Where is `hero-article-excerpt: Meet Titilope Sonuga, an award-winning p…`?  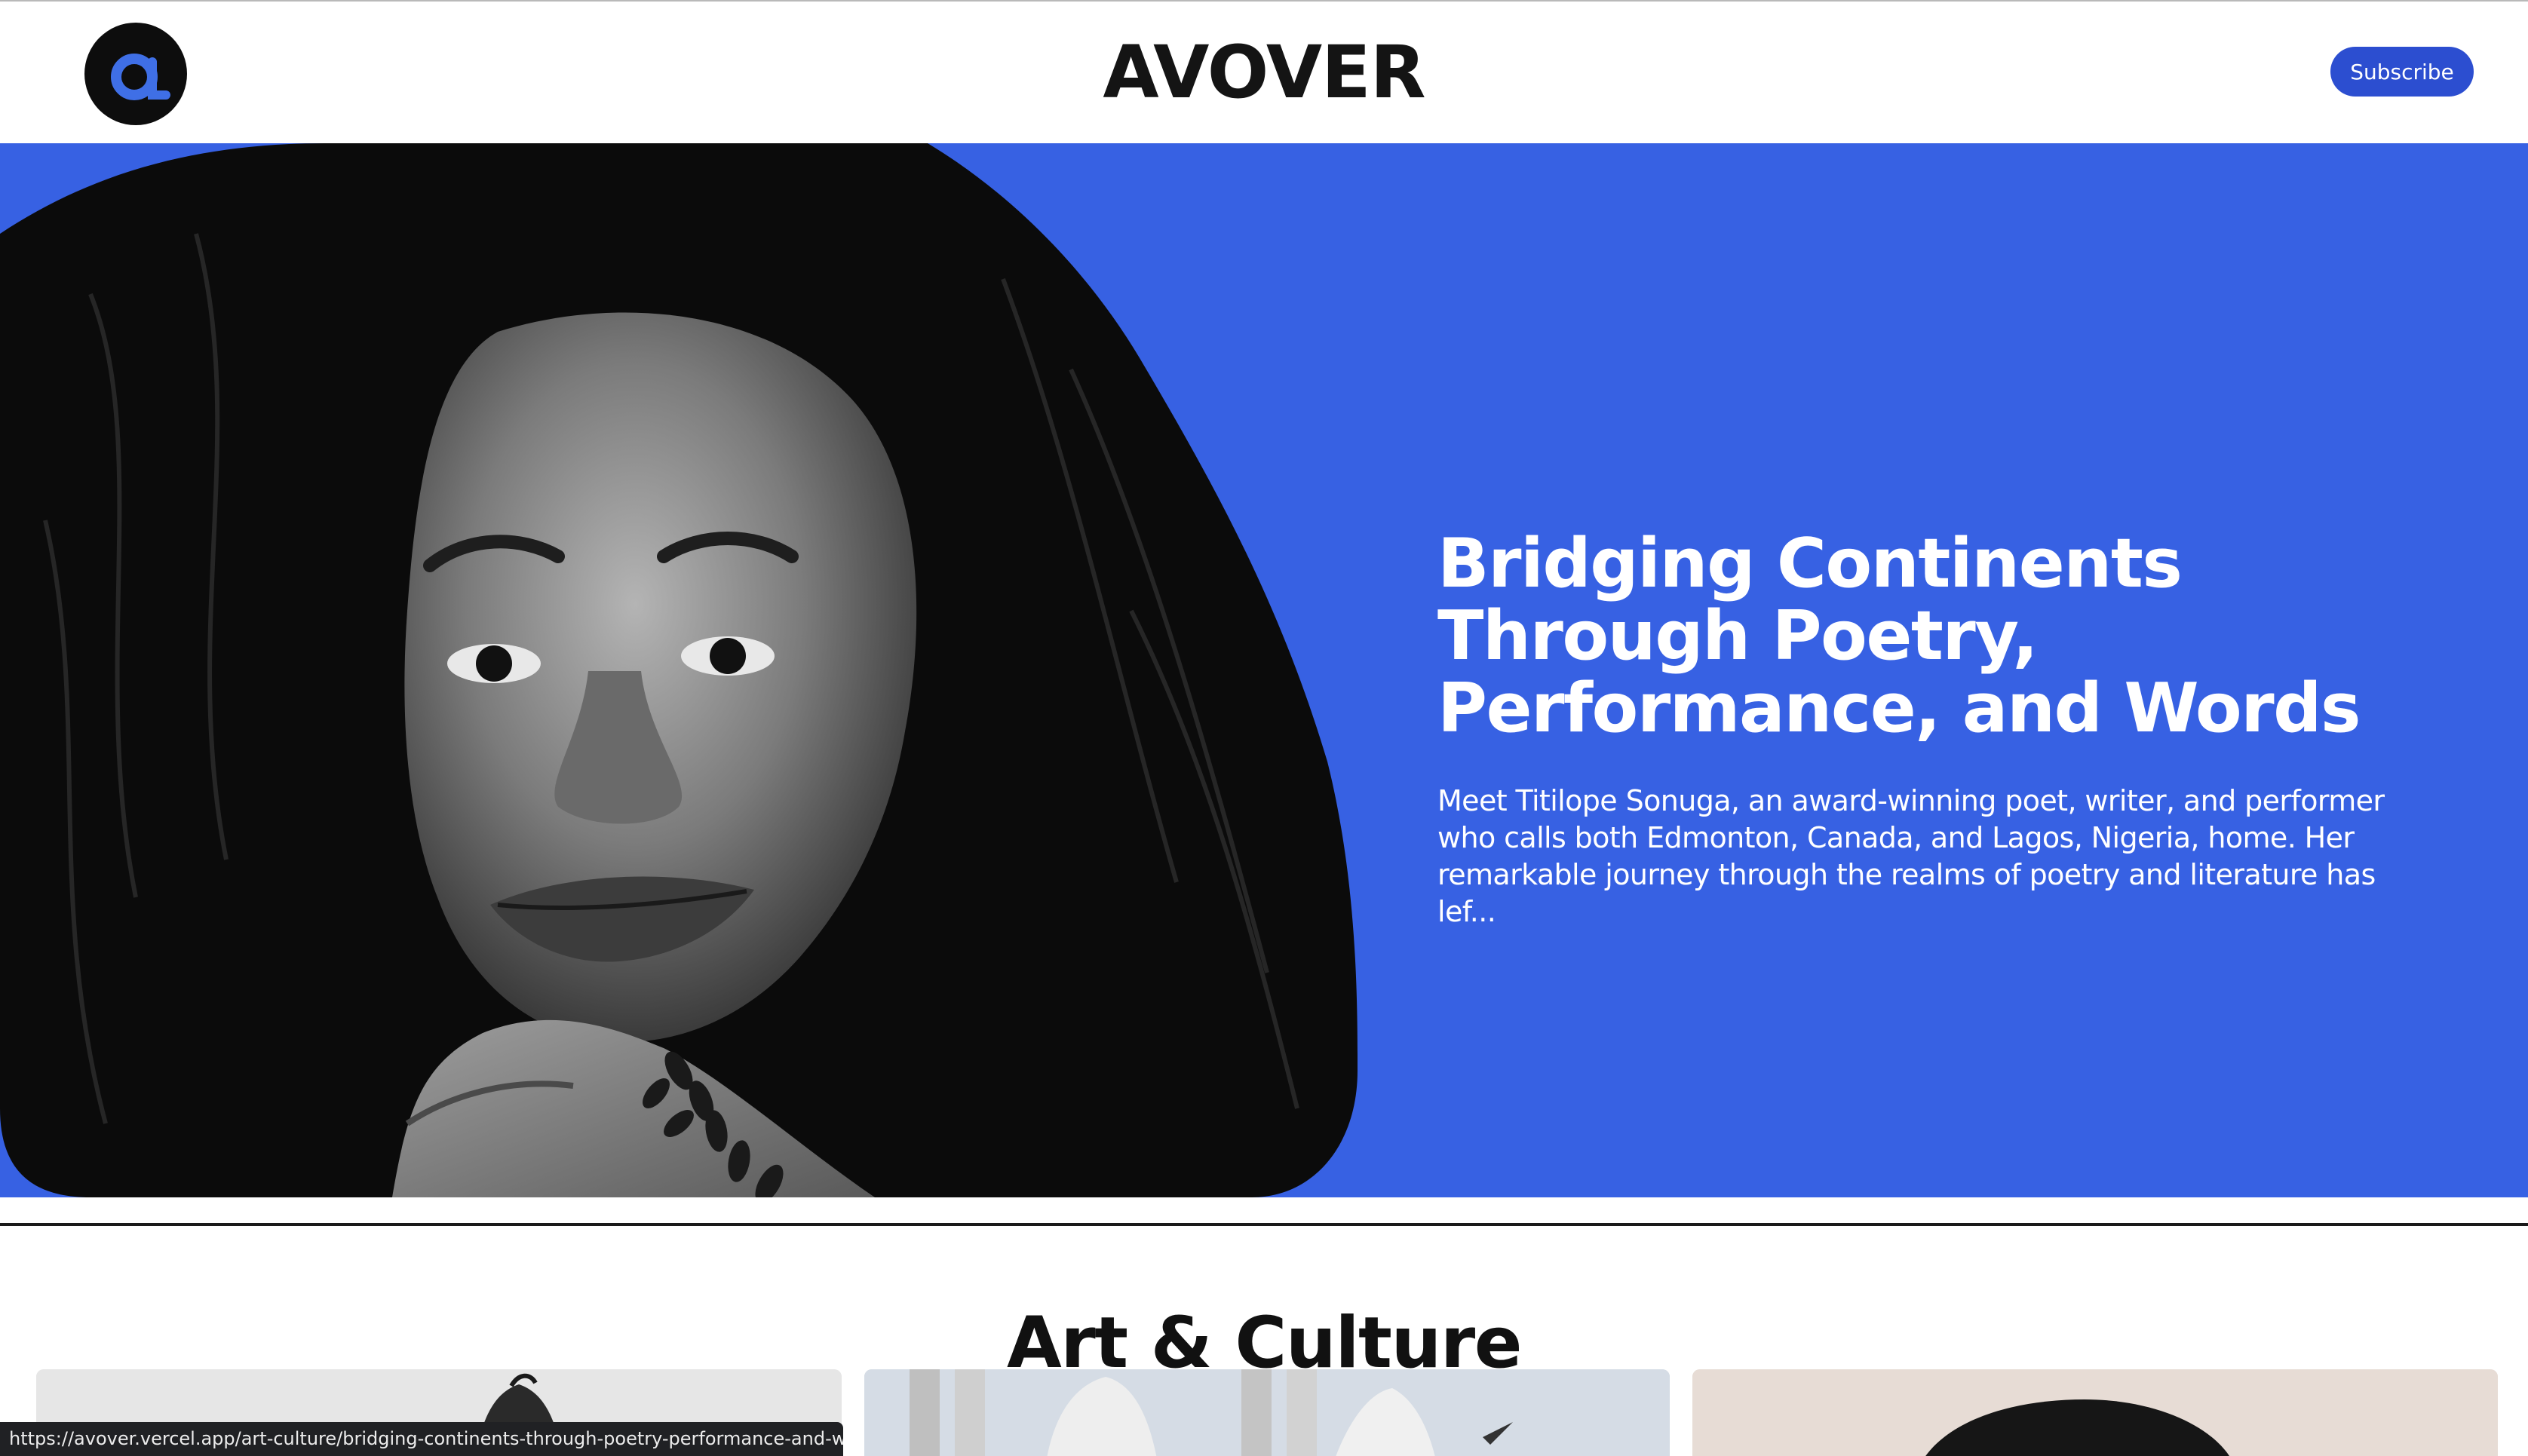 hero-article-excerpt: Meet Titilope Sonuga, an award-winning p… is located at coordinates (1911, 856).